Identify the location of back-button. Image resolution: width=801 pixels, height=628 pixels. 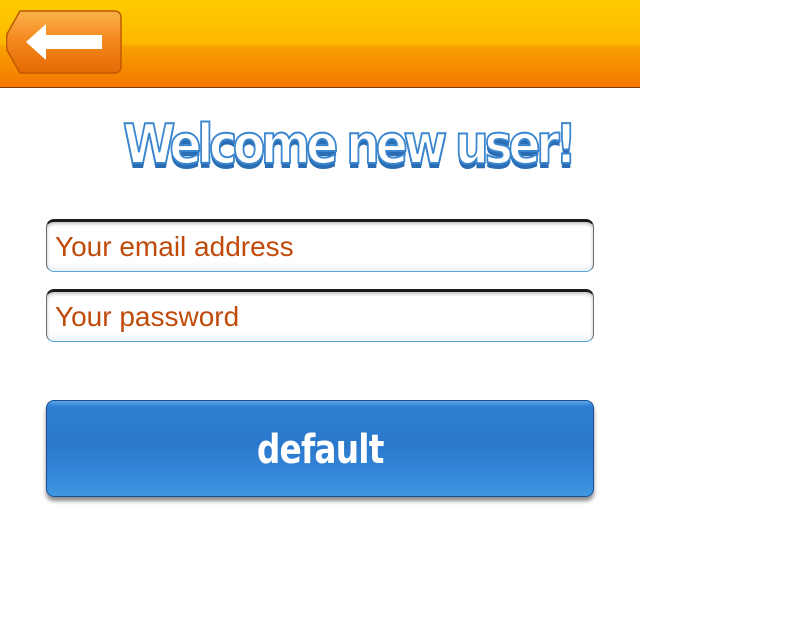
(64, 42).